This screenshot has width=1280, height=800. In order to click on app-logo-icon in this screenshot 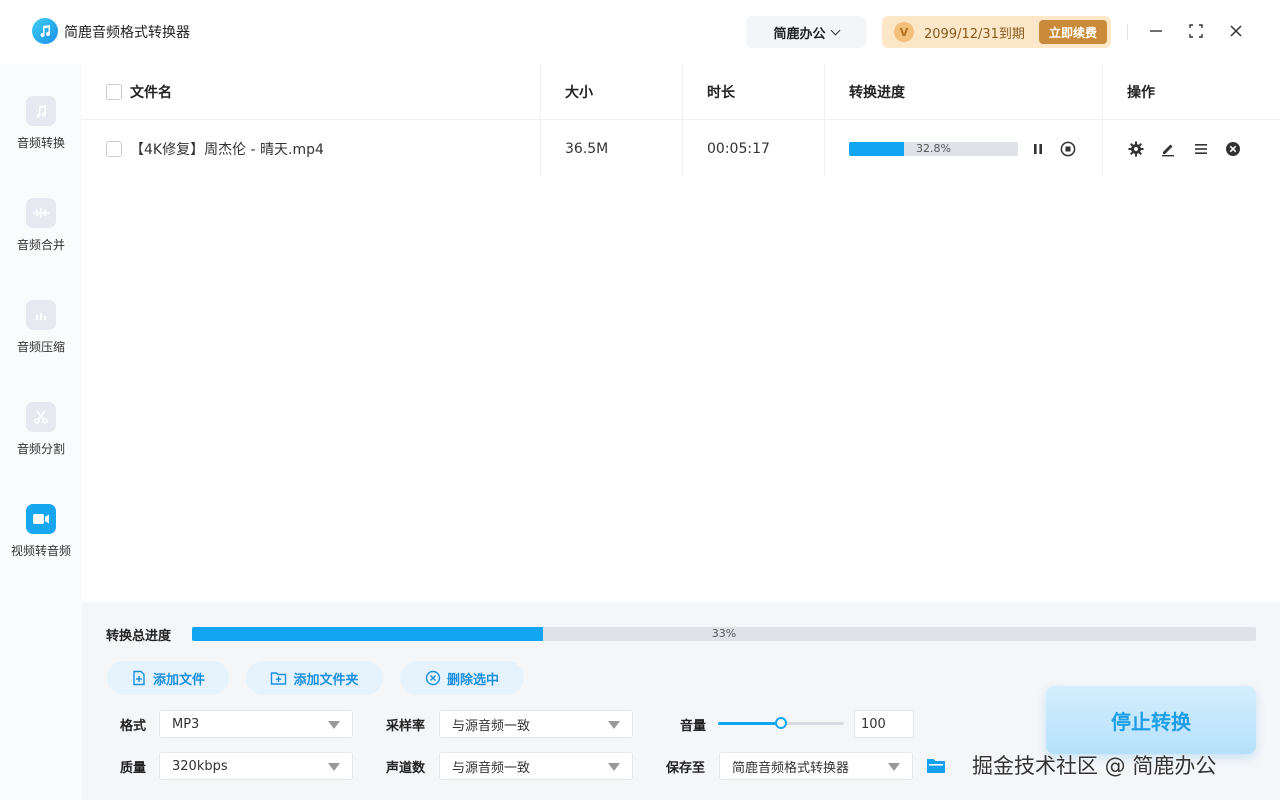, I will do `click(45, 31)`.